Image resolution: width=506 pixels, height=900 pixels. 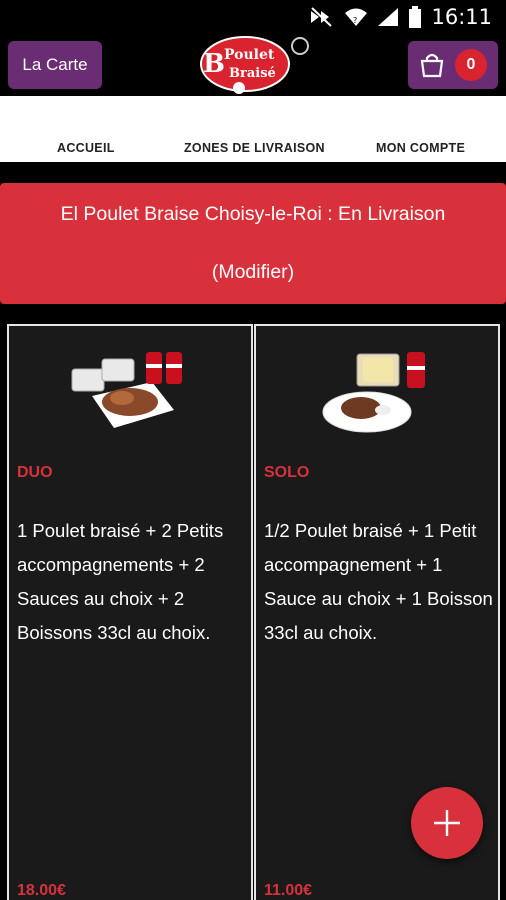 I want to click on status-icons: ? 16:11, so click(x=400, y=17).